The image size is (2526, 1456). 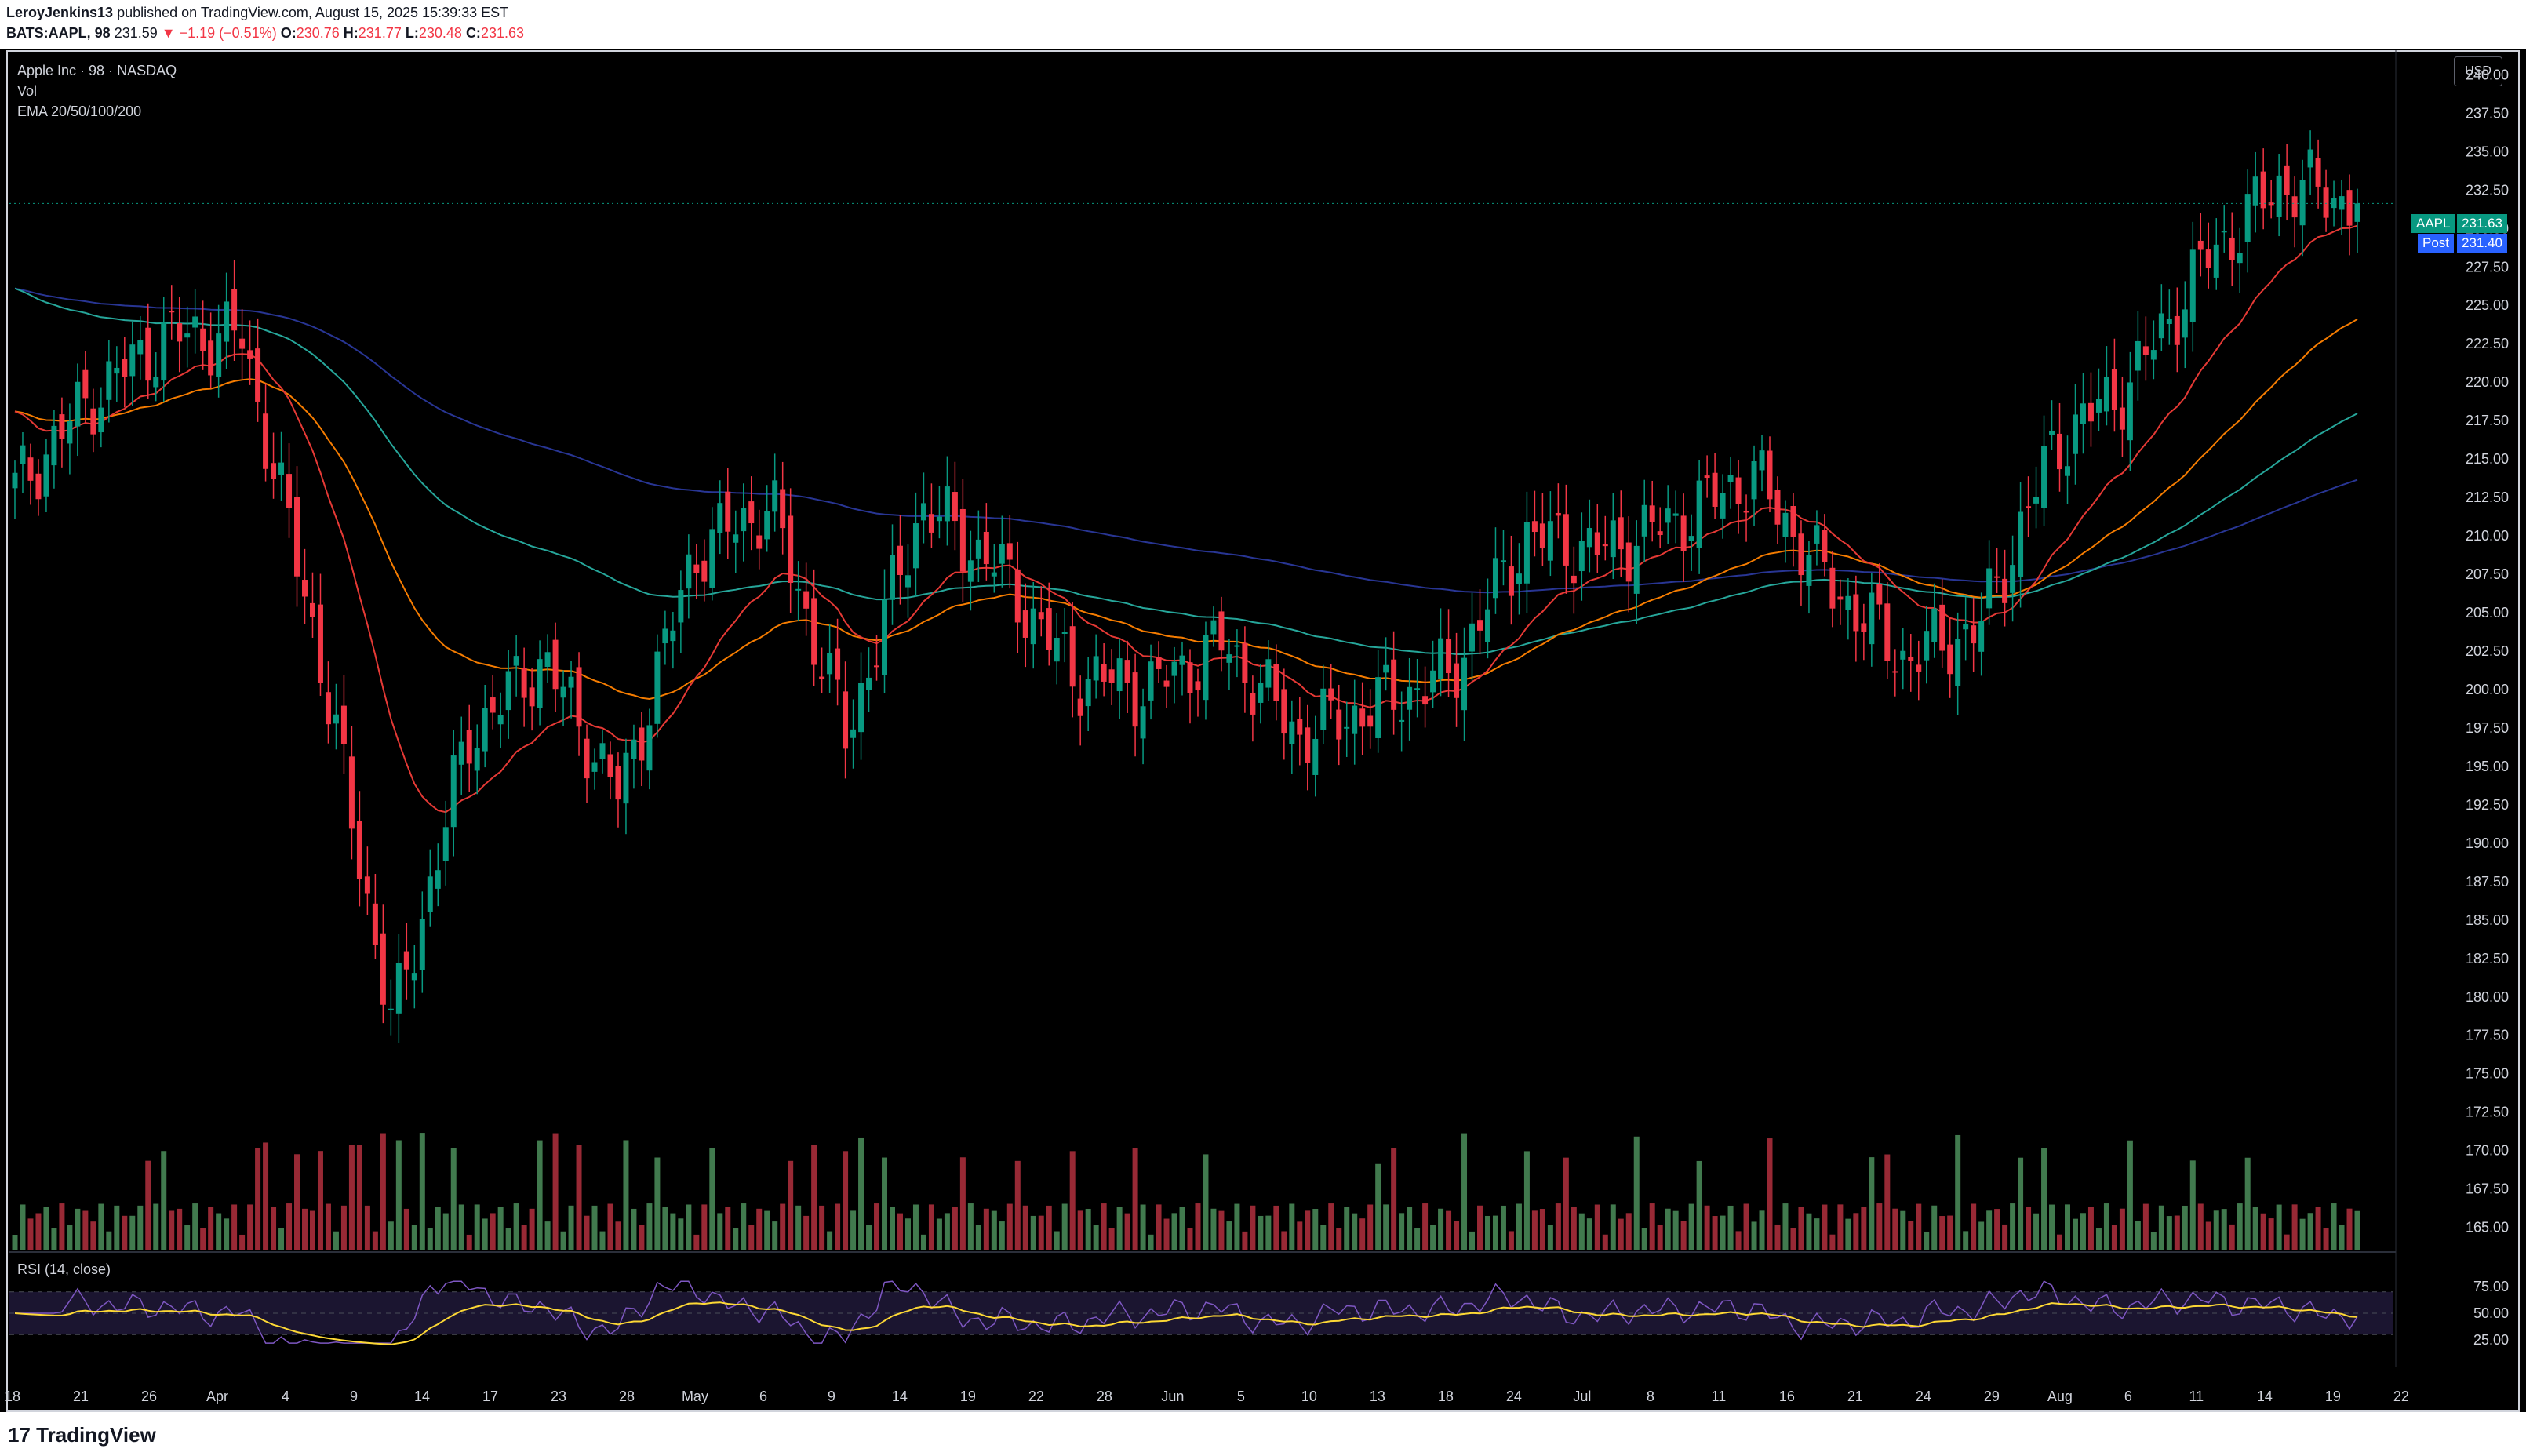 I want to click on ema-legend: EMA 20/50/100/200, so click(x=79, y=112).